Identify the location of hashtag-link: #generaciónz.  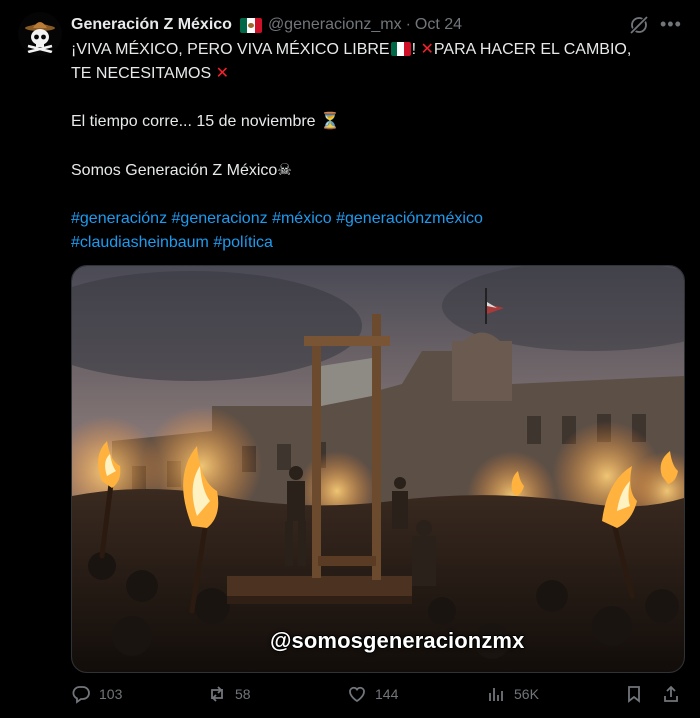
(119, 218).